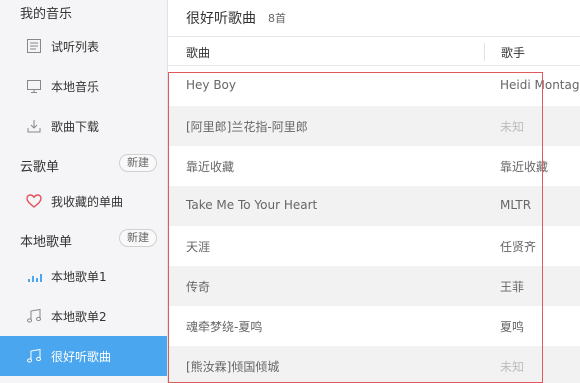  Describe the element at coordinates (374, 206) in the screenshot. I see `table-row: Take Me To Your Heart MLTR` at that location.